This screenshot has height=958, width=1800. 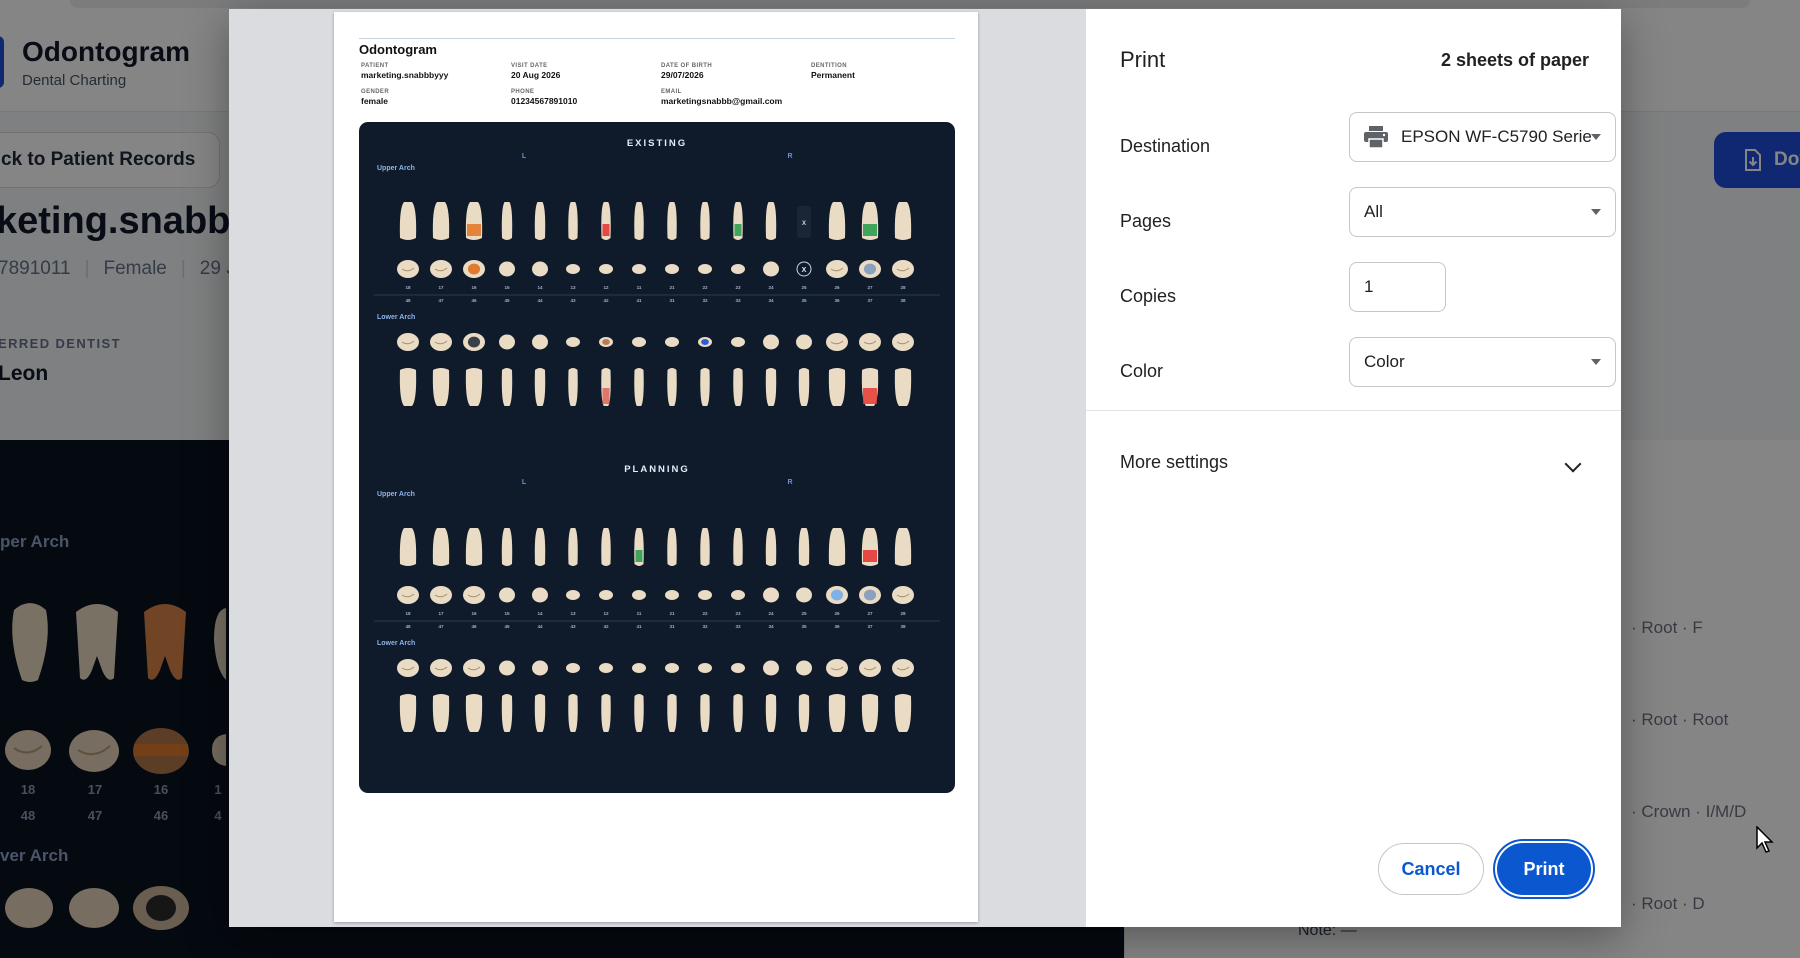 What do you see at coordinates (1573, 464) in the screenshot?
I see `chevron-down-icon` at bounding box center [1573, 464].